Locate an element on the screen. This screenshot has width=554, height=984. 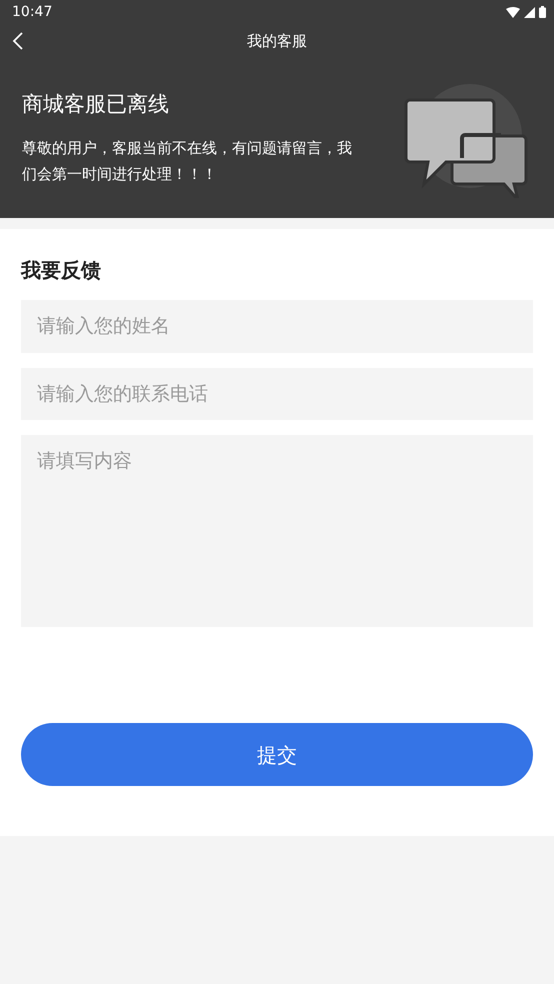
signal-icon is located at coordinates (529, 12).